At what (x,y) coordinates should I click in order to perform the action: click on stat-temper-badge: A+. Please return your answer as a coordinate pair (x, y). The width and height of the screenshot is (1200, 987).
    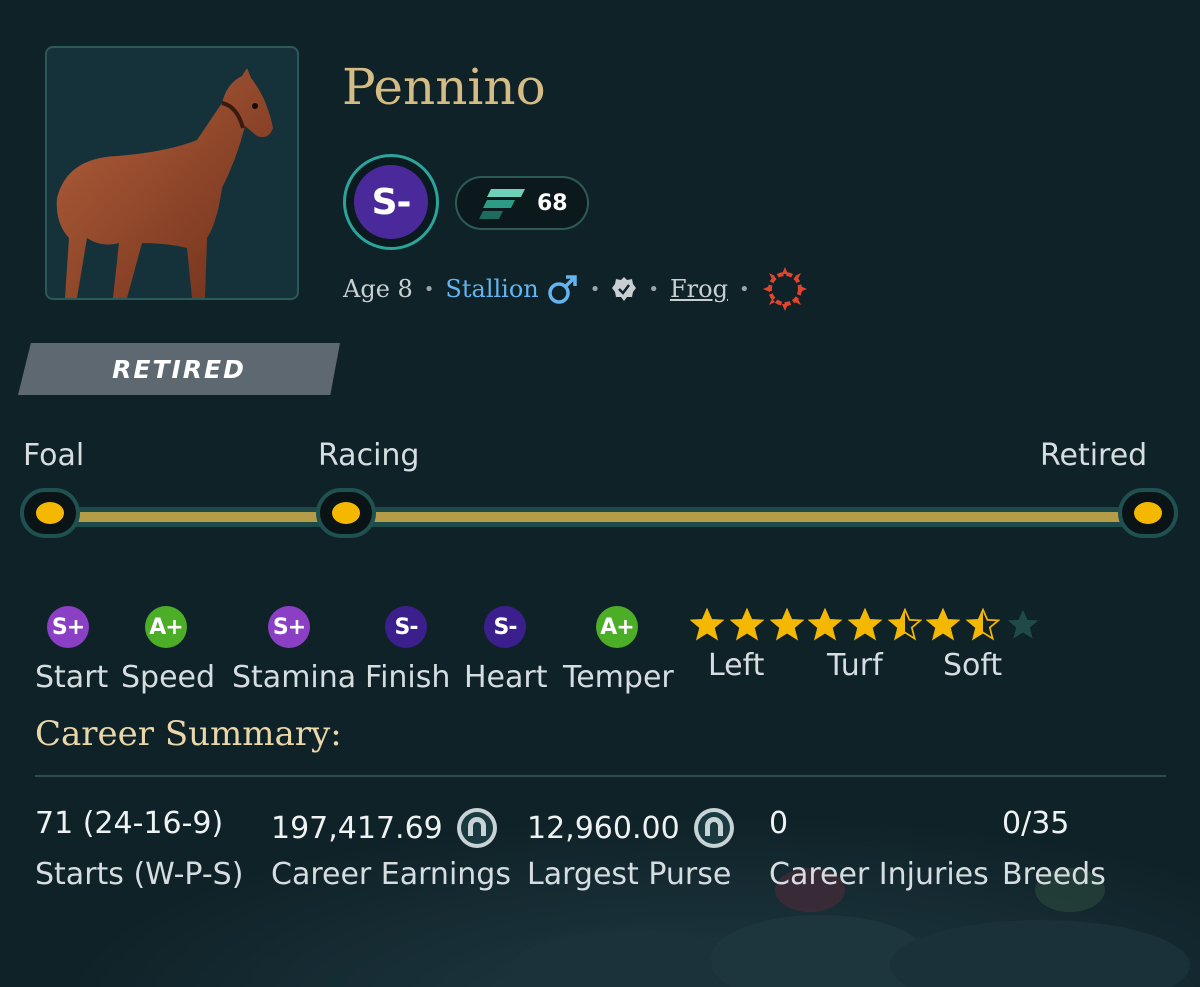
    Looking at the image, I should click on (617, 627).